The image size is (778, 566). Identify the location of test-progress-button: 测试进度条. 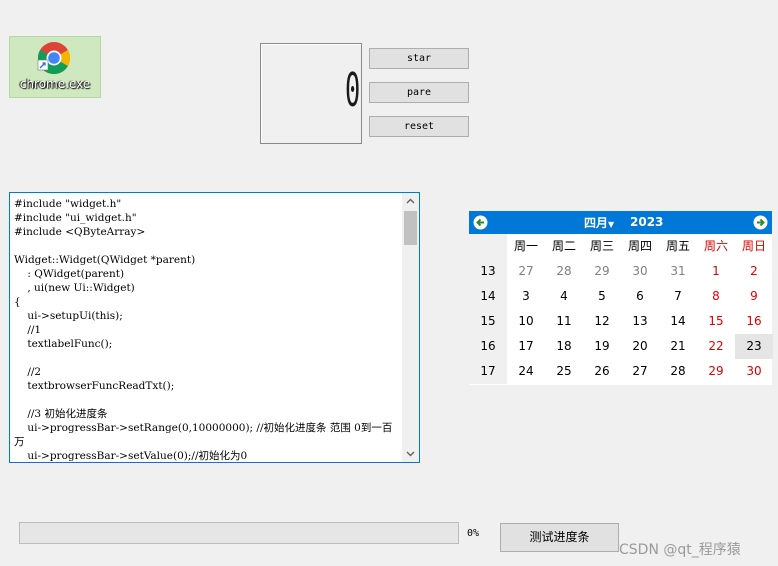
(559, 537).